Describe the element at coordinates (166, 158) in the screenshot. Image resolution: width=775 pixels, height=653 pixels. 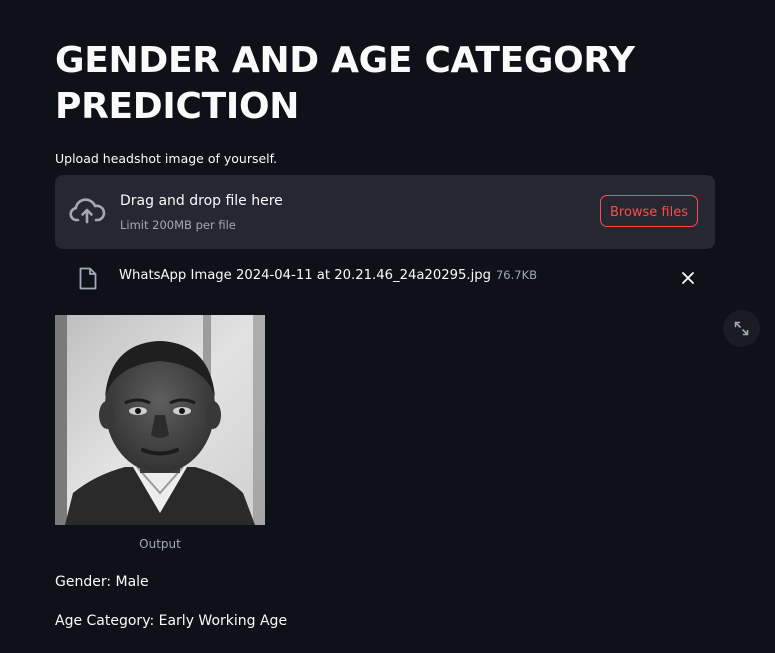
I see `upload-label: Upload headshot image of yourself.` at that location.